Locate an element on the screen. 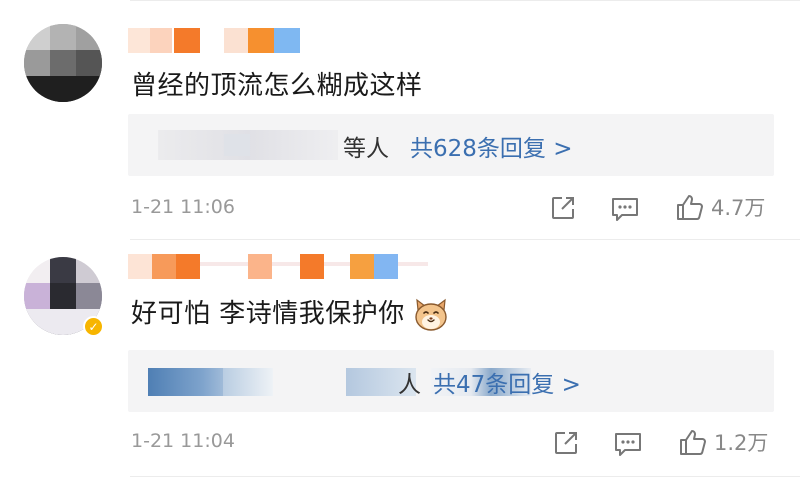 The width and height of the screenshot is (800, 477). reply-preview-box: 等人 共628条回复 > is located at coordinates (451, 145).